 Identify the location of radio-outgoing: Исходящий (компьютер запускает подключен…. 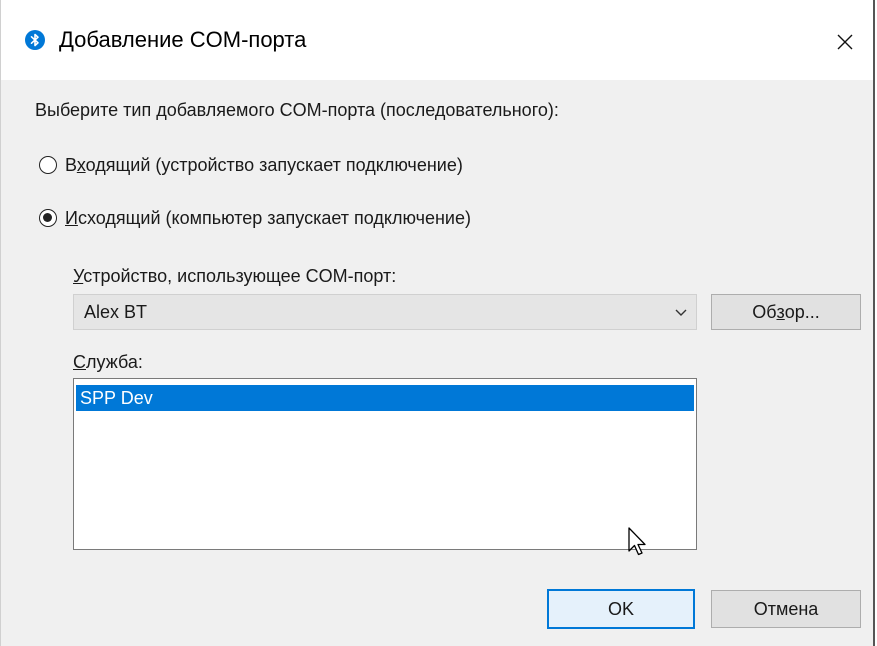
(255, 218).